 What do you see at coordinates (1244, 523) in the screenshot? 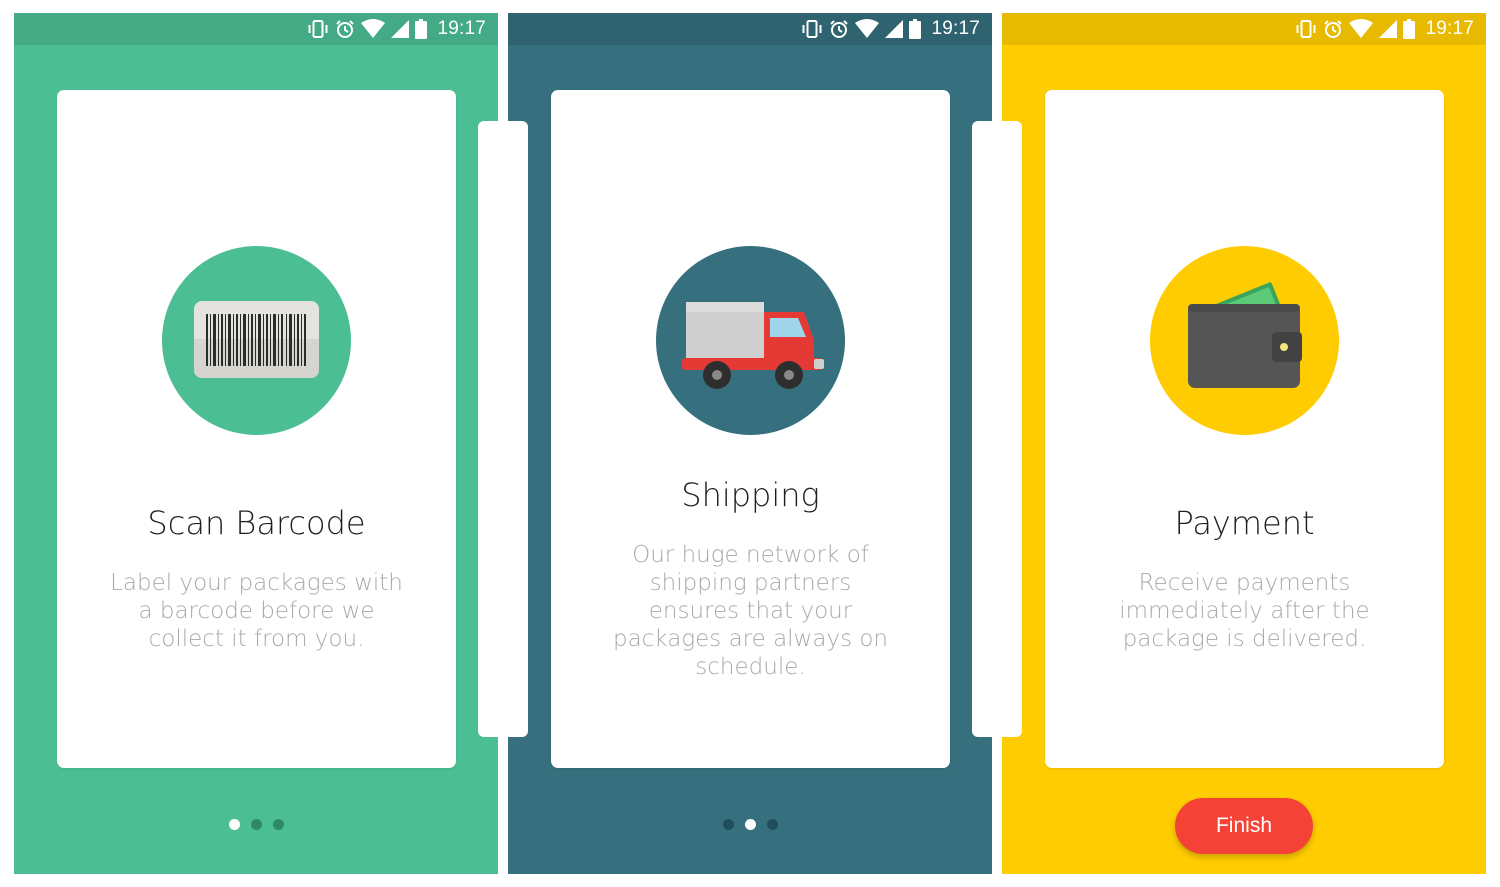
I see `card-title: Payment` at bounding box center [1244, 523].